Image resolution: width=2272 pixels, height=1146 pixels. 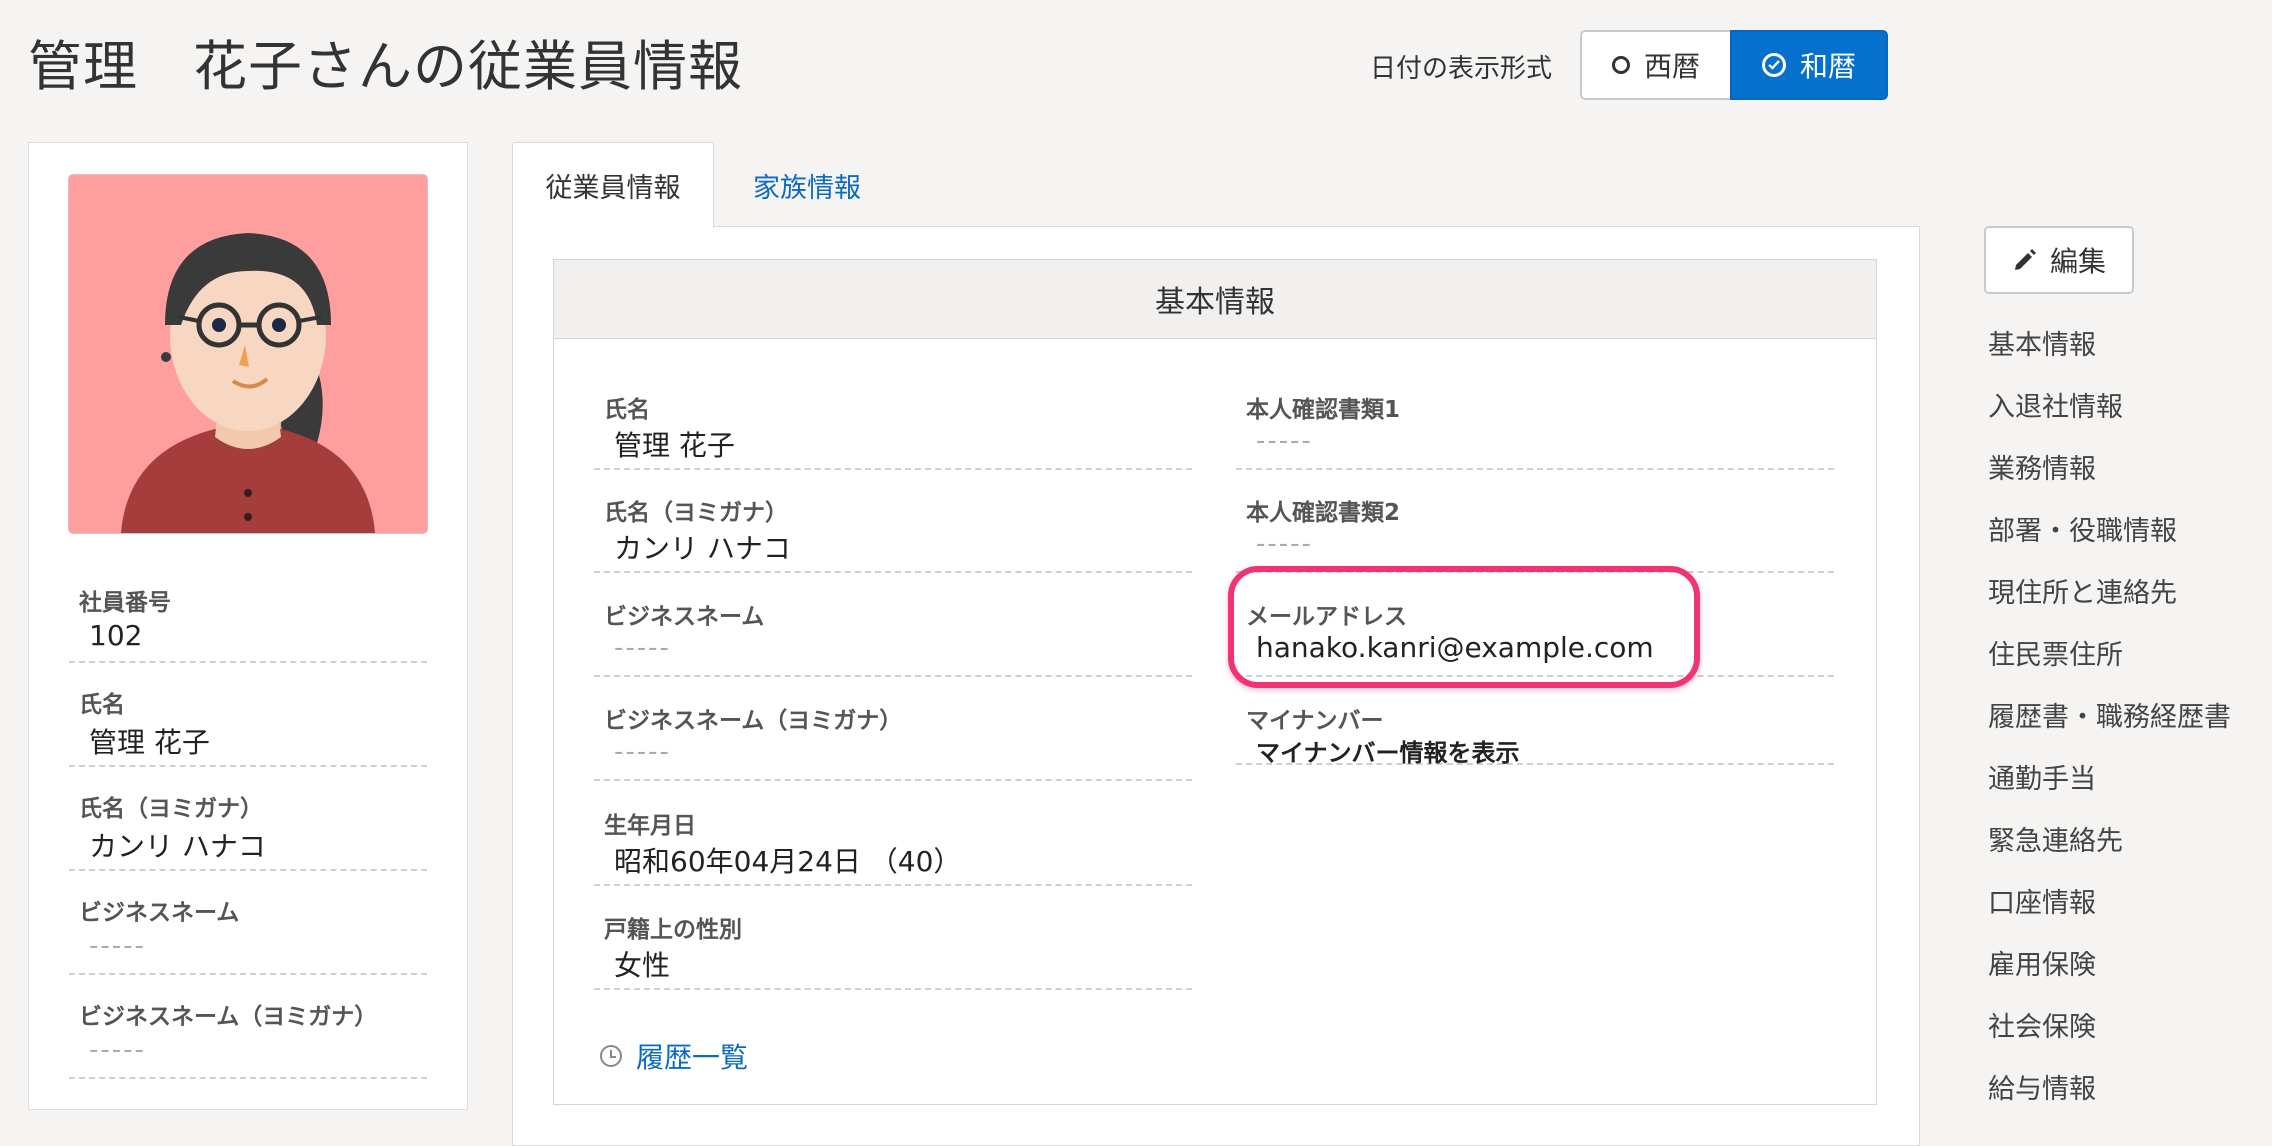 I want to click on nav-item-resume: 履歴書・職務経歴書, so click(x=2109, y=723).